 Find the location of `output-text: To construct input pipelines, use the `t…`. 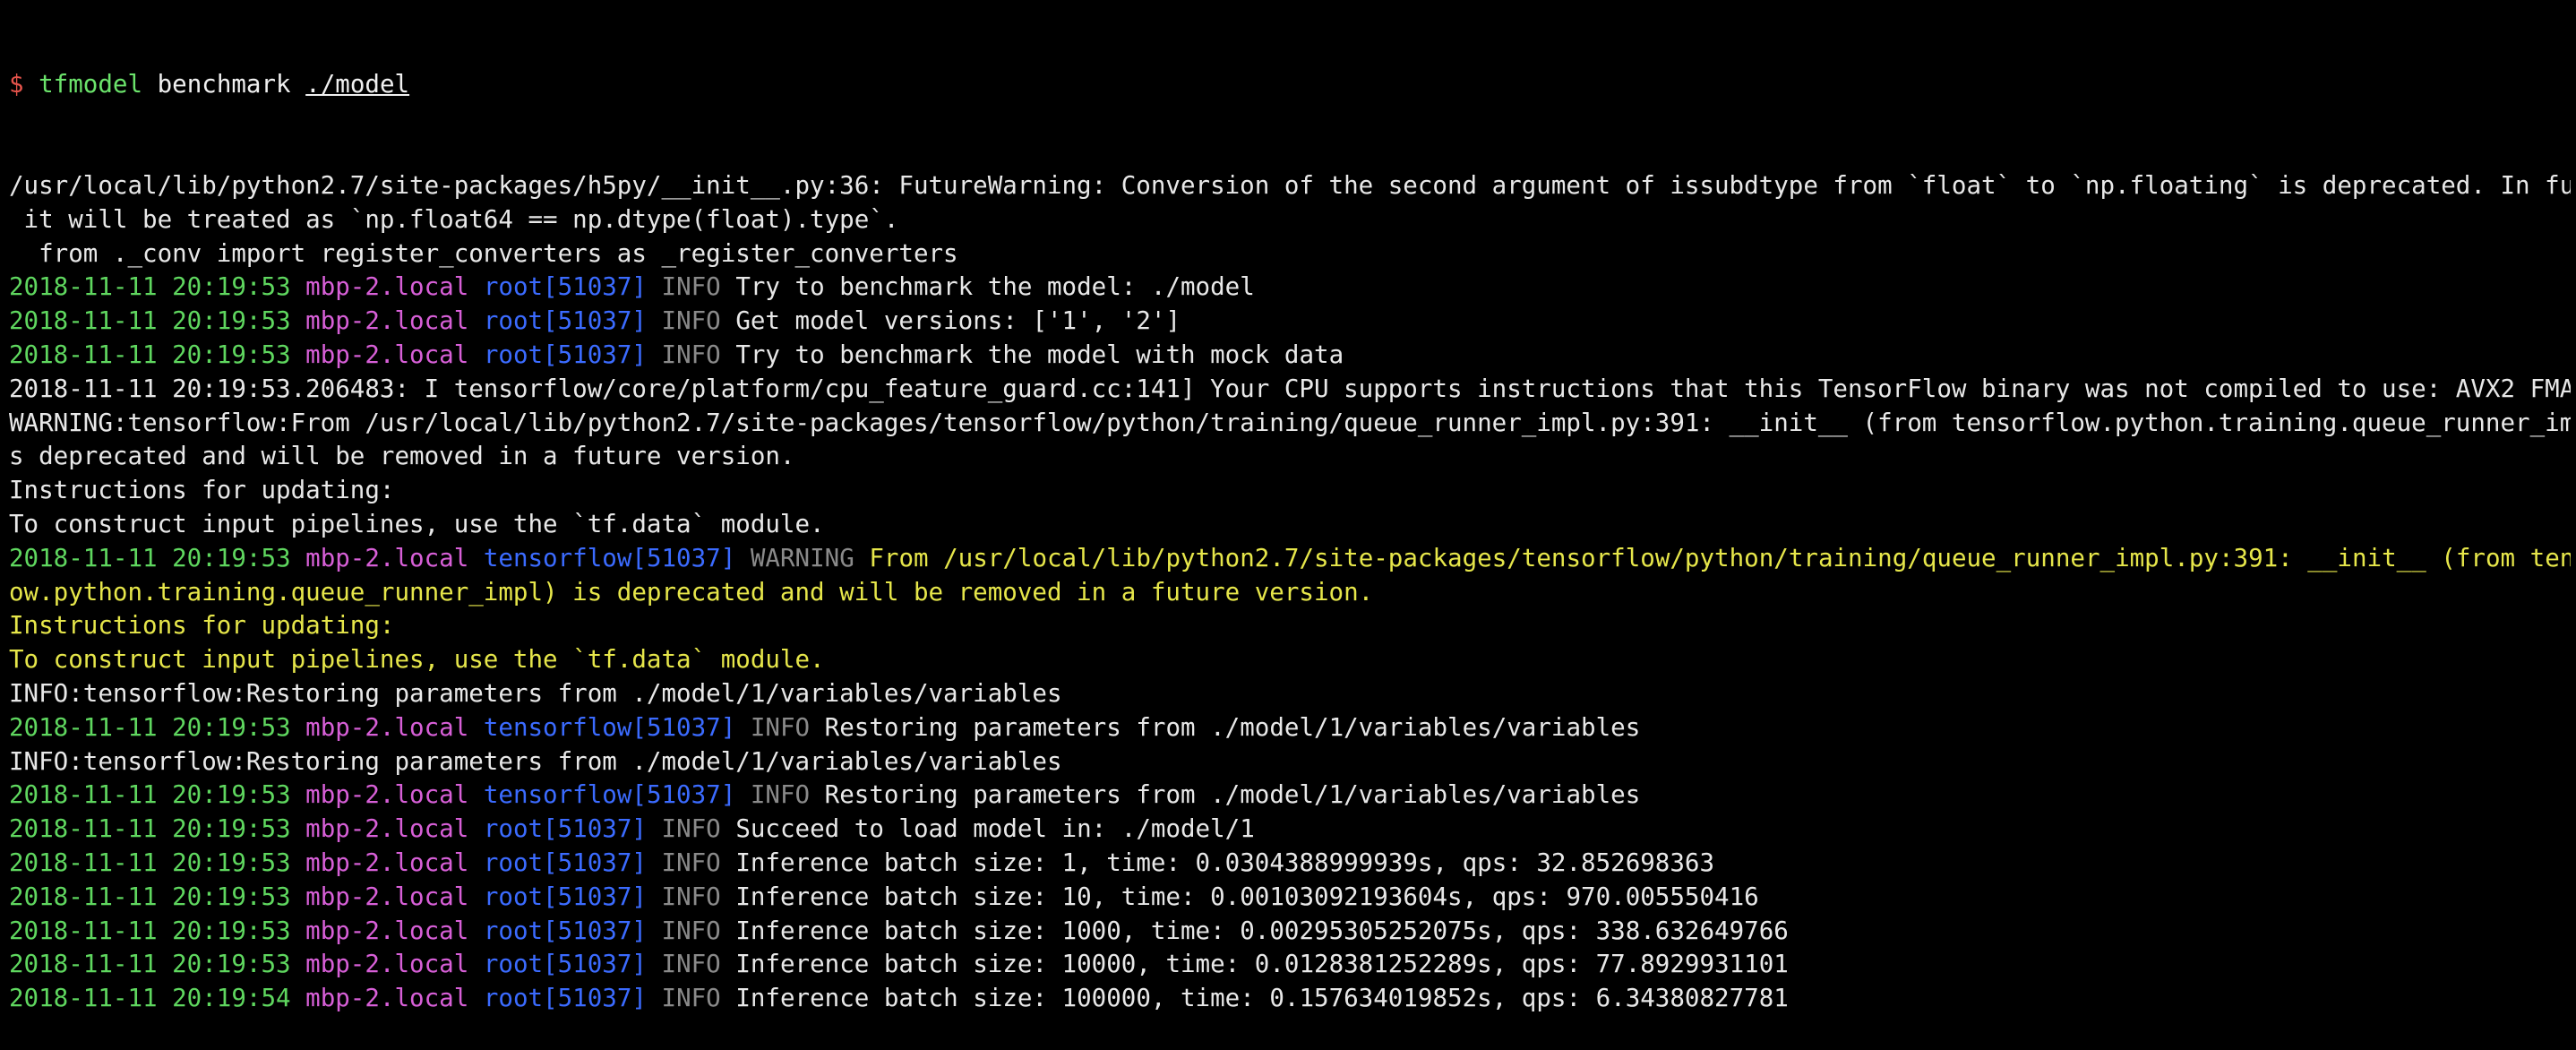

output-text: To construct input pipelines, use the `t… is located at coordinates (417, 523).